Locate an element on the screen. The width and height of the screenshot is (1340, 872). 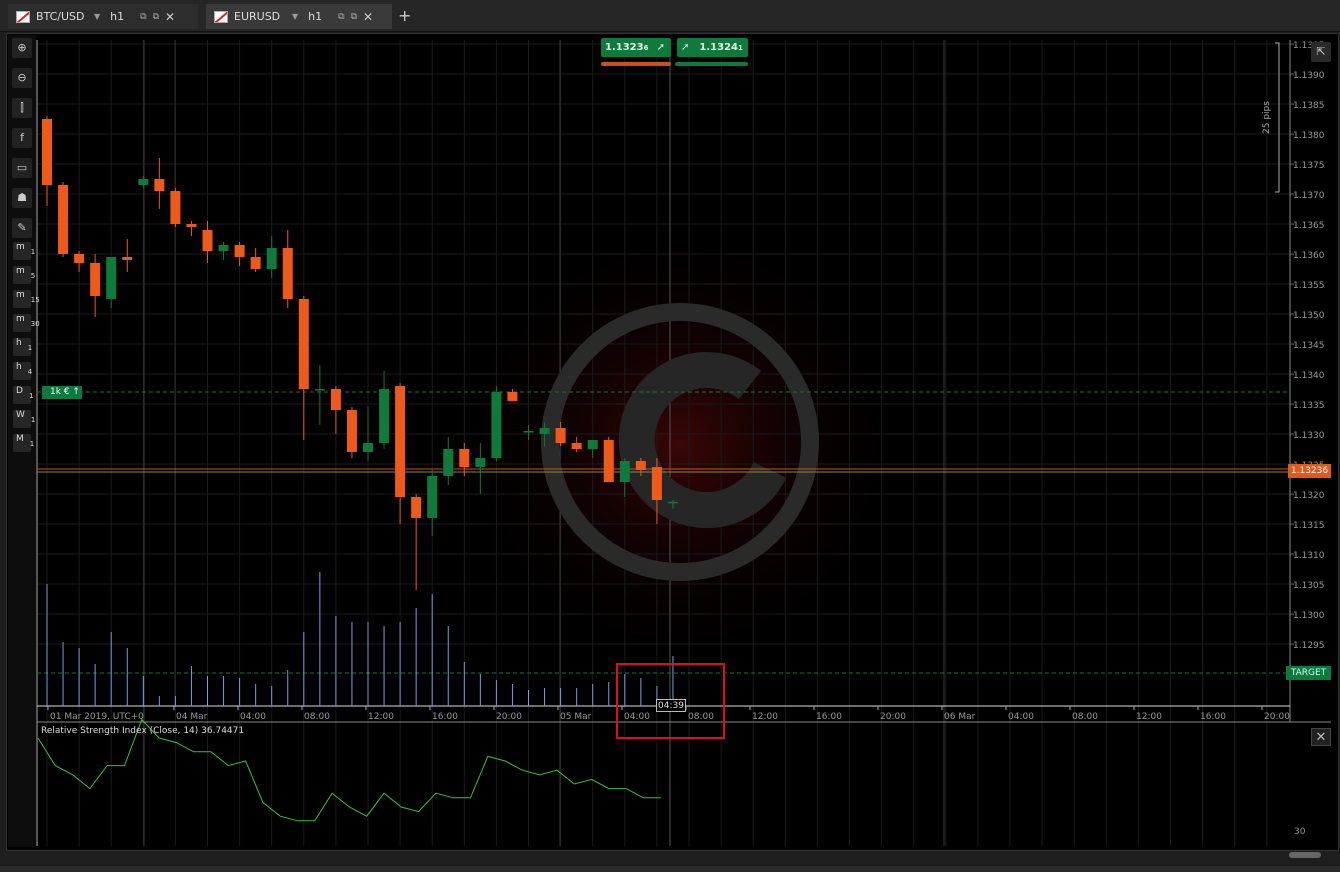
price-axis-label: 1.1390 is located at coordinates (1309, 76).